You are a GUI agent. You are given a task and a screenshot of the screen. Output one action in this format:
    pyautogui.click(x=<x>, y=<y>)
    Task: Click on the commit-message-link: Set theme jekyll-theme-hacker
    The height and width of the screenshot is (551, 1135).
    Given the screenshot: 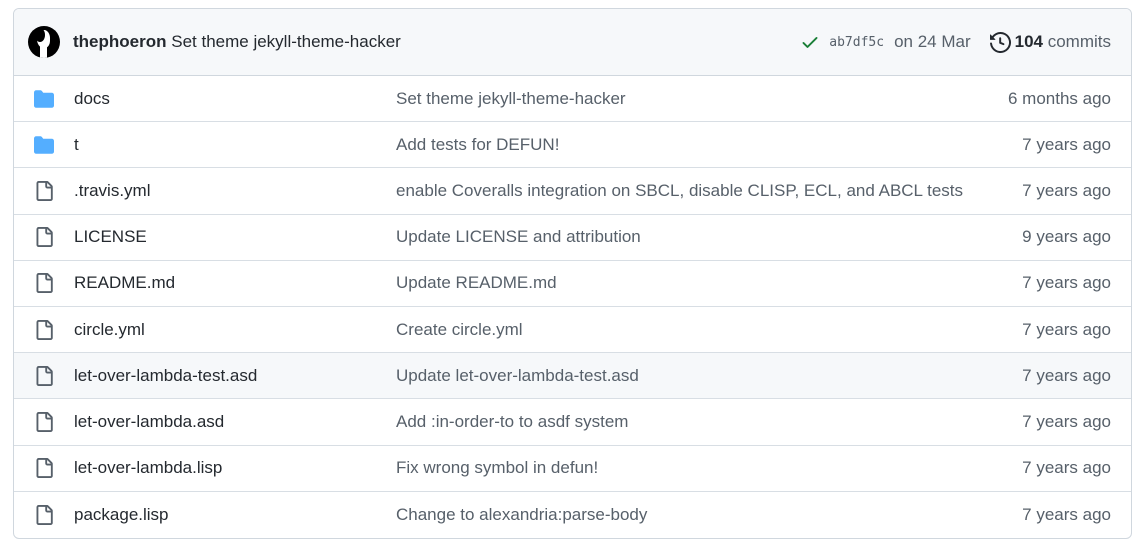 What is the action you would take?
    pyautogui.click(x=286, y=41)
    